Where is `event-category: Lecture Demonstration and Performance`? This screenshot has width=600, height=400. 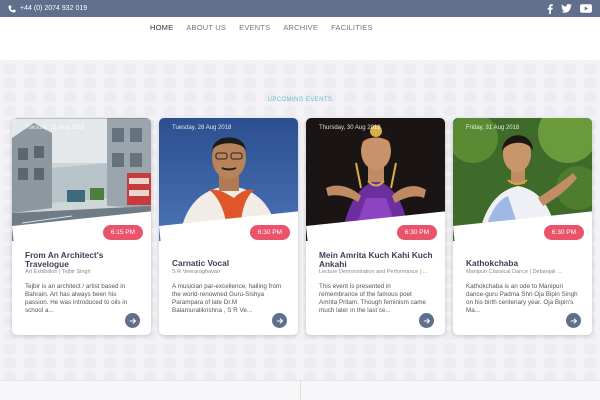
event-category: Lecture Demonstration and Performance is located at coordinates (369, 272).